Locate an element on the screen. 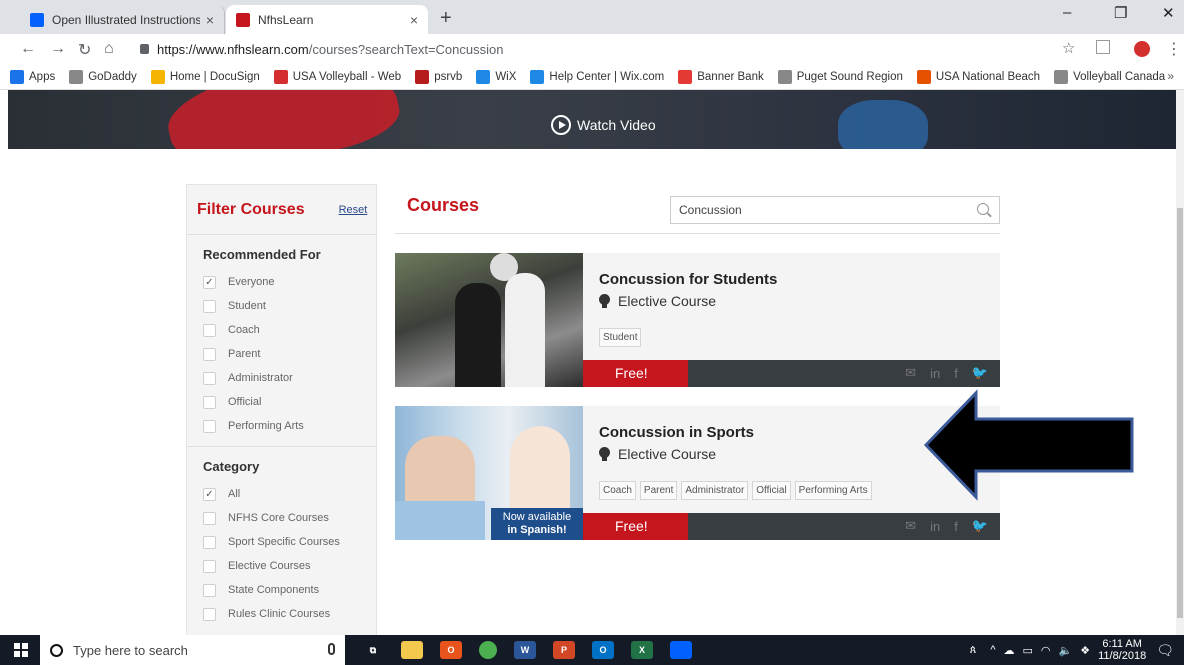  course-thumbnail is located at coordinates (489, 320).